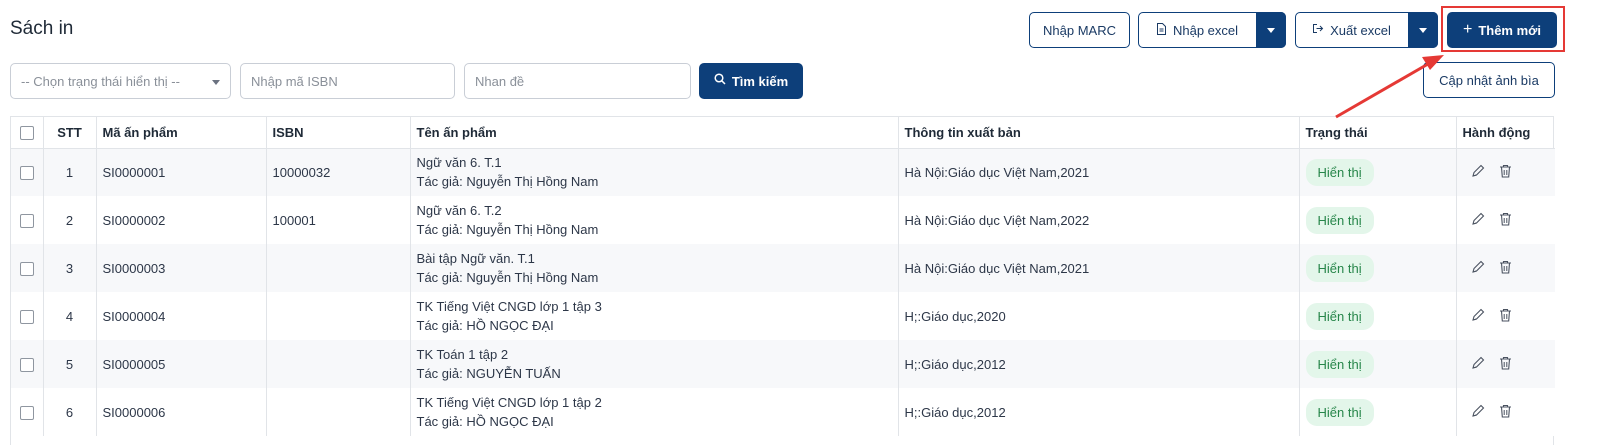 The width and height of the screenshot is (1600, 445). Describe the element at coordinates (1161, 30) in the screenshot. I see `file-icon` at that location.